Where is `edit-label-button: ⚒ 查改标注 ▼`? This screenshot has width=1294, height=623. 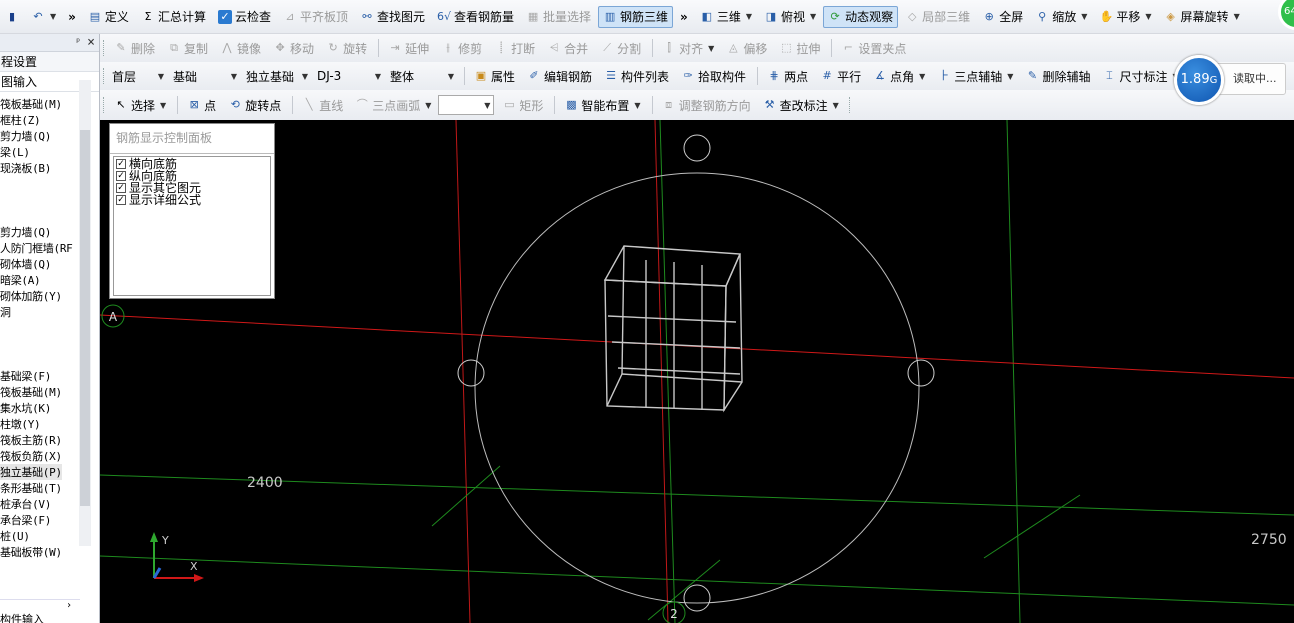 edit-label-button: ⚒ 查改标注 ▼ is located at coordinates (801, 105).